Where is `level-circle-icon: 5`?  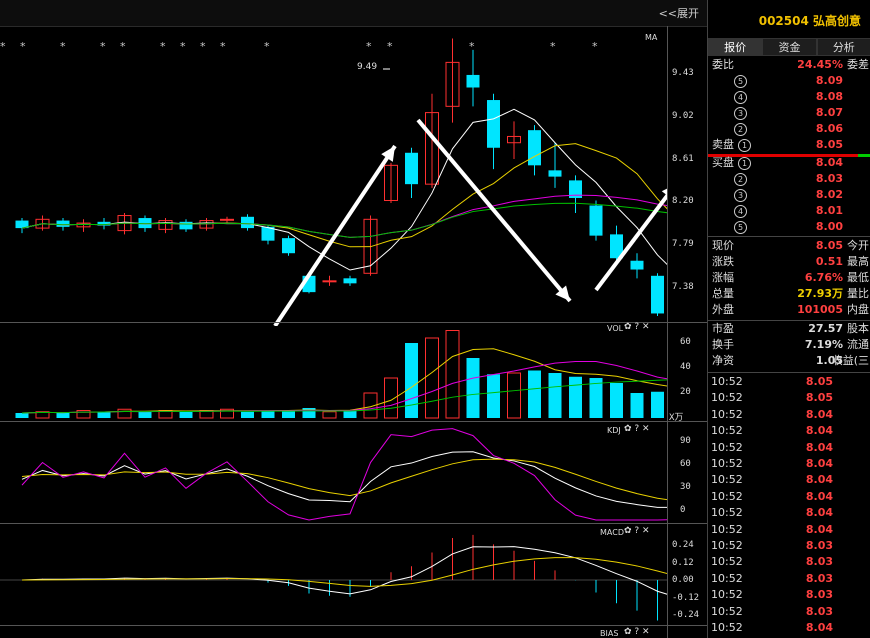
level-circle-icon: 5 is located at coordinates (740, 81).